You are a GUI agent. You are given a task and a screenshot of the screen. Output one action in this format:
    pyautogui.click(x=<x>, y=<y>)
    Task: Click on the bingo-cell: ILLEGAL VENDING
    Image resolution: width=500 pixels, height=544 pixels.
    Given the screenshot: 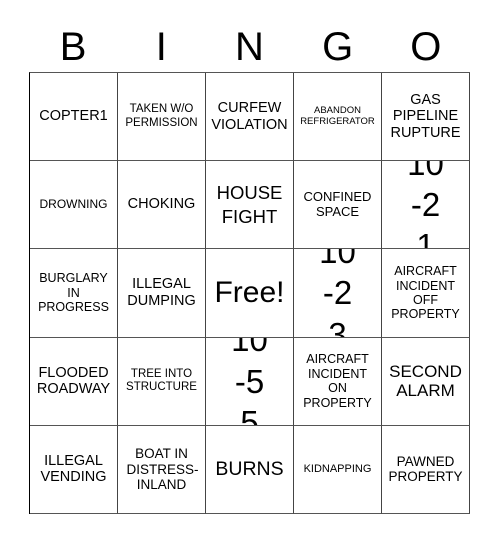 What is the action you would take?
    pyautogui.click(x=74, y=469)
    